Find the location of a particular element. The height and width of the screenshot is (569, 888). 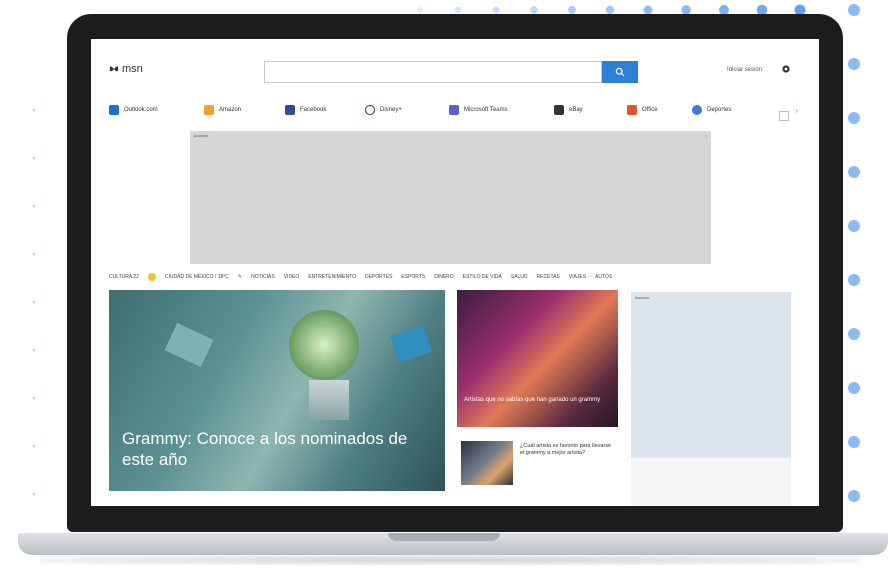

search-button is located at coordinates (620, 72).